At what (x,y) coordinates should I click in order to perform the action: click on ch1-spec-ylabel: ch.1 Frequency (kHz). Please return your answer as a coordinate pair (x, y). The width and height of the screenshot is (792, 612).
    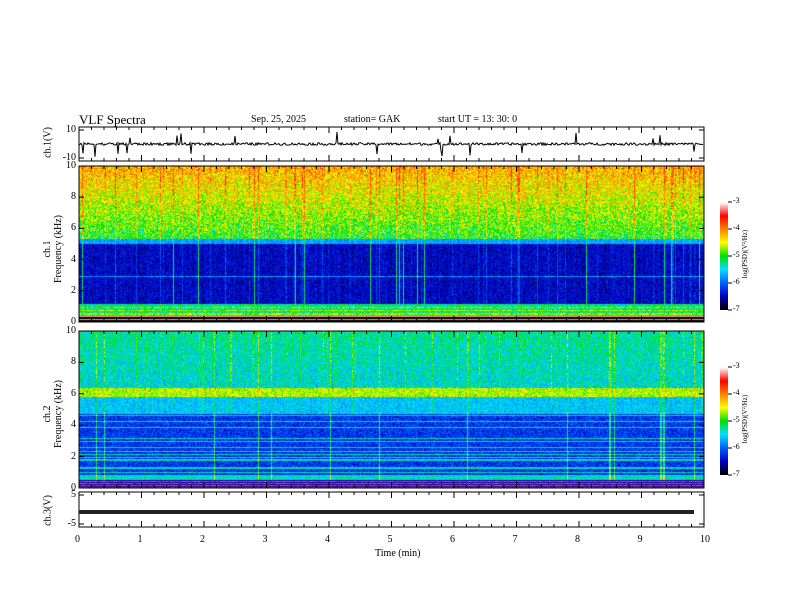
    Looking at the image, I should click on (53, 249).